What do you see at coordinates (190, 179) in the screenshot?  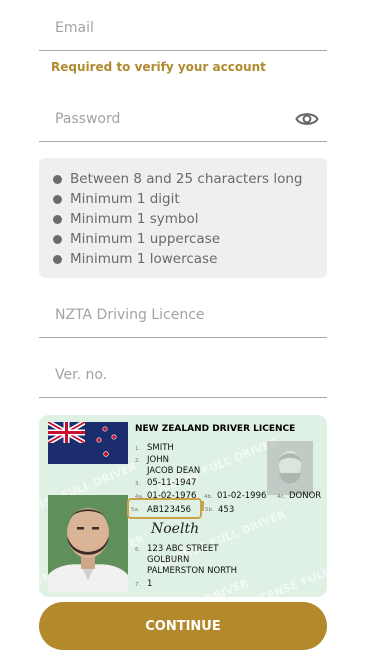 I see `rule-item: Between 8 and 25 characters long` at bounding box center [190, 179].